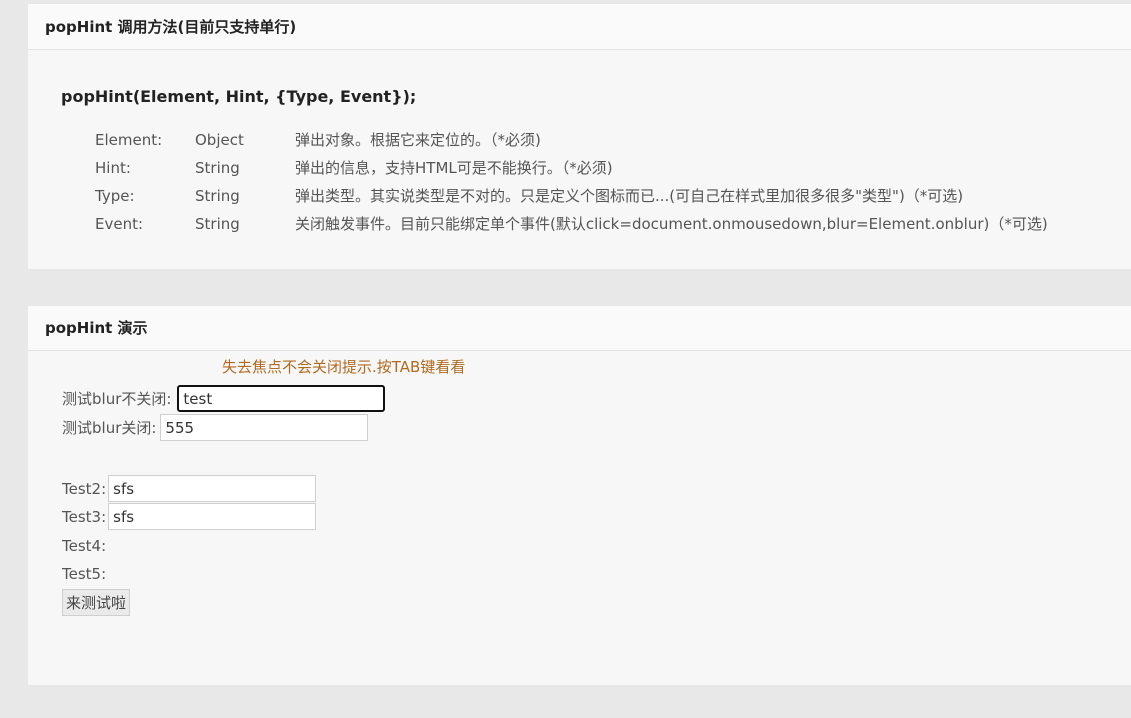 The image size is (1131, 718). Describe the element at coordinates (212, 488) in the screenshot. I see `test2-input` at that location.